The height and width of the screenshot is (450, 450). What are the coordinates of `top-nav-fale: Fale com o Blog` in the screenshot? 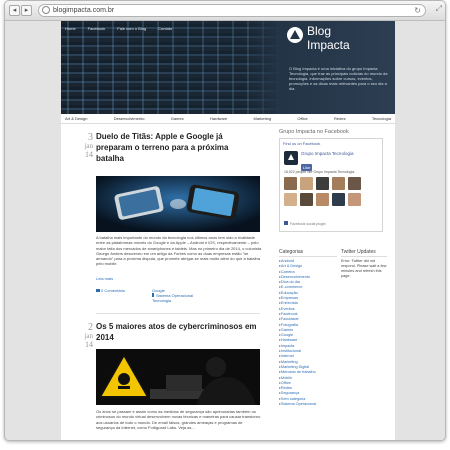 It's located at (131, 28).